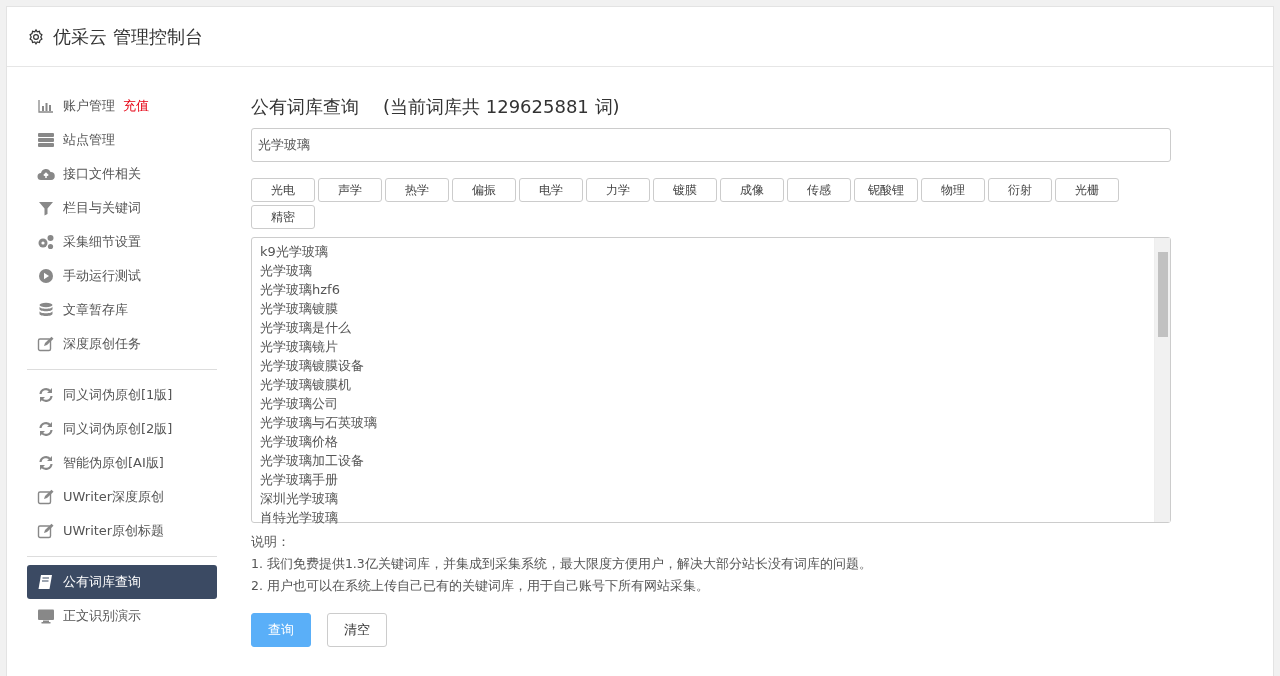 Image resolution: width=1280 pixels, height=676 pixels. I want to click on result-line: 光学玻璃hzf6, so click(300, 290).